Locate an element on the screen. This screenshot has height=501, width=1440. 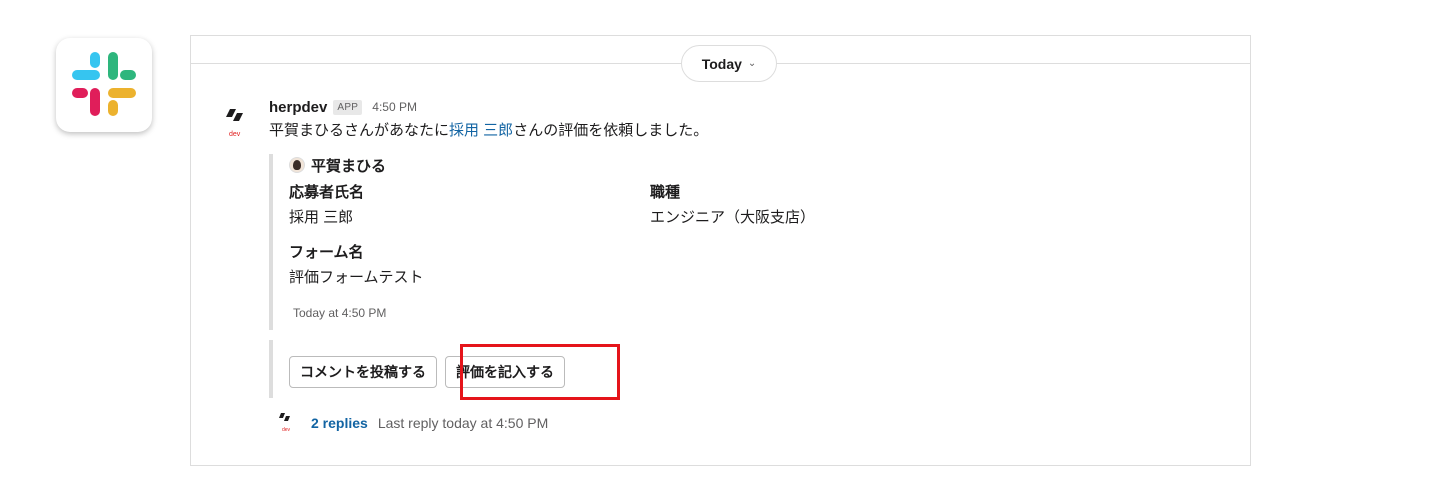
sender-name: herpdev is located at coordinates (298, 107).